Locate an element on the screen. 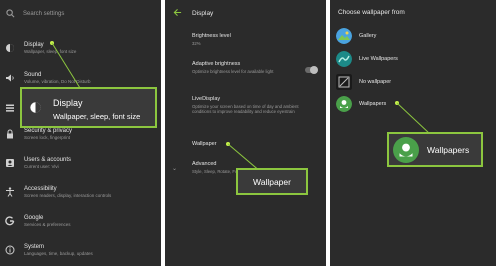 Image resolution: width=496 pixels, height=266 pixels. callout-label: Wallpaper is located at coordinates (272, 182).